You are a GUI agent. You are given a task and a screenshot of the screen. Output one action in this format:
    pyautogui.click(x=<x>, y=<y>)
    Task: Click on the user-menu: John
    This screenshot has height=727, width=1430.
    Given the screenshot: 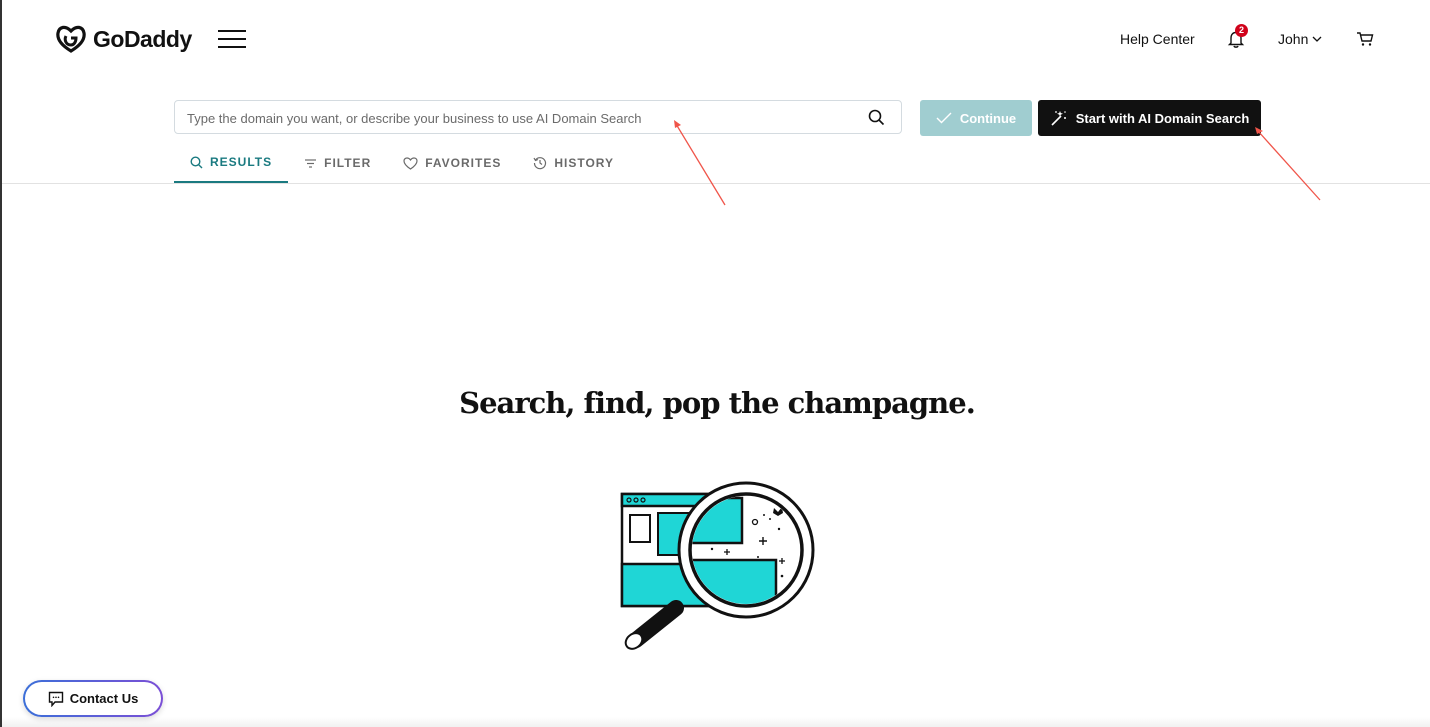 What is the action you would take?
    pyautogui.click(x=1300, y=39)
    